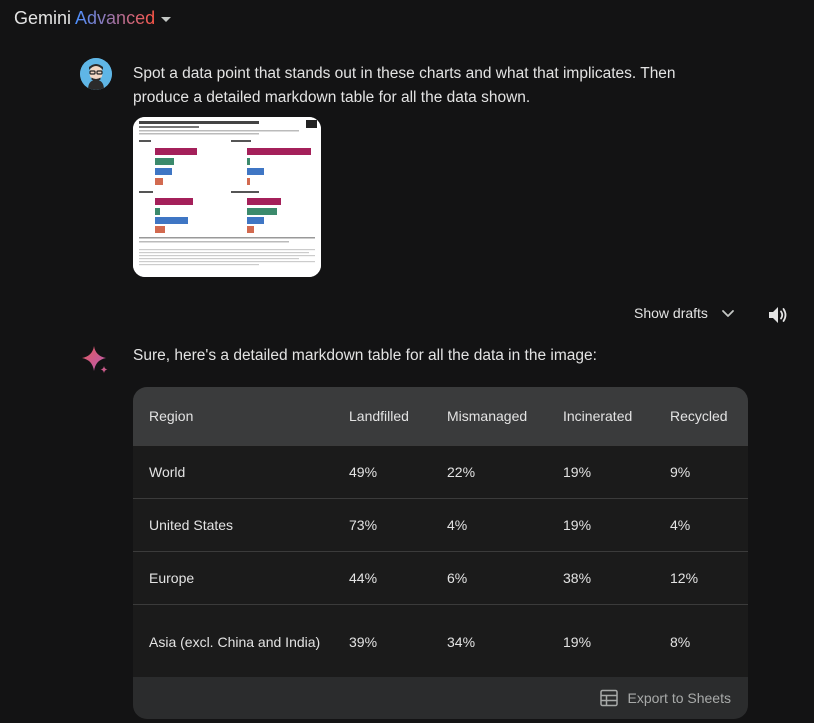  I want to click on table-cell: Europe, so click(233, 578).